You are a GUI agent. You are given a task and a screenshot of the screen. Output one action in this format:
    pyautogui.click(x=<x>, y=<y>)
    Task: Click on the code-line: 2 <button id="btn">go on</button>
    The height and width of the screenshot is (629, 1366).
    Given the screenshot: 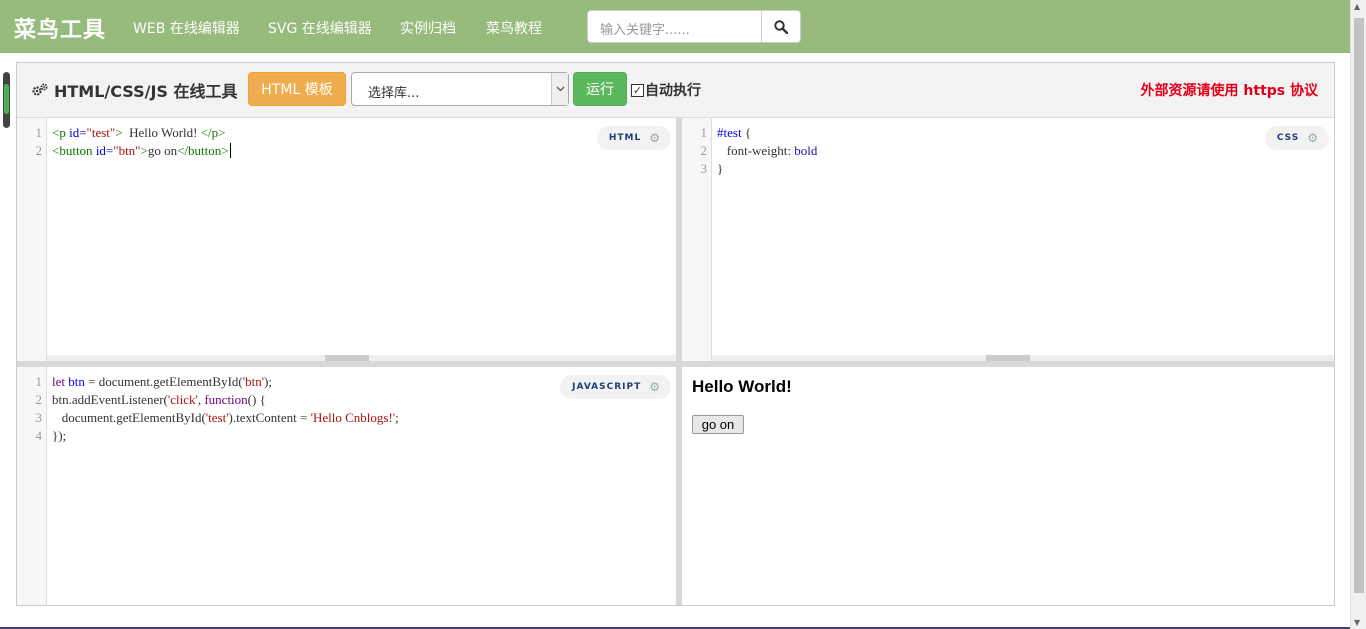 What is the action you would take?
    pyautogui.click(x=133, y=150)
    